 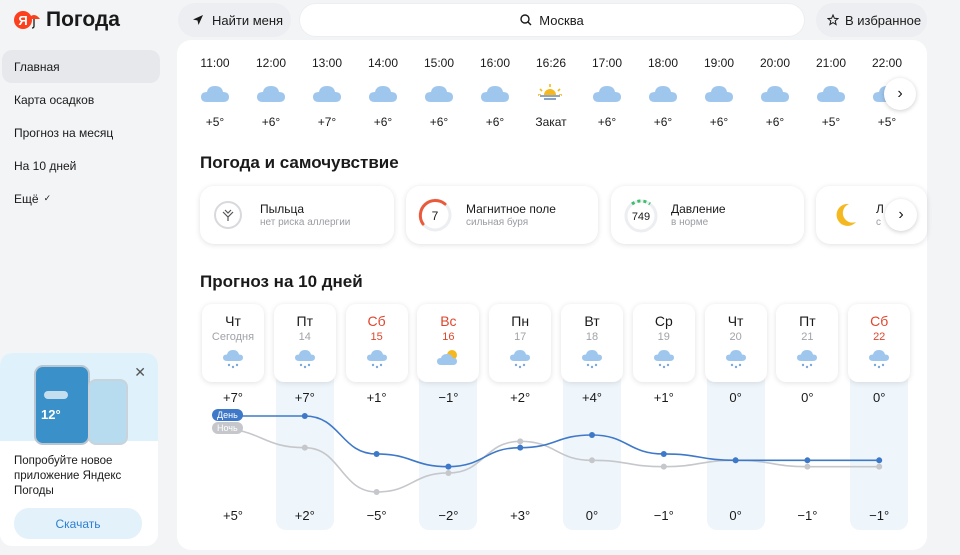 What do you see at coordinates (520, 337) in the screenshot?
I see `day-date: 17` at bounding box center [520, 337].